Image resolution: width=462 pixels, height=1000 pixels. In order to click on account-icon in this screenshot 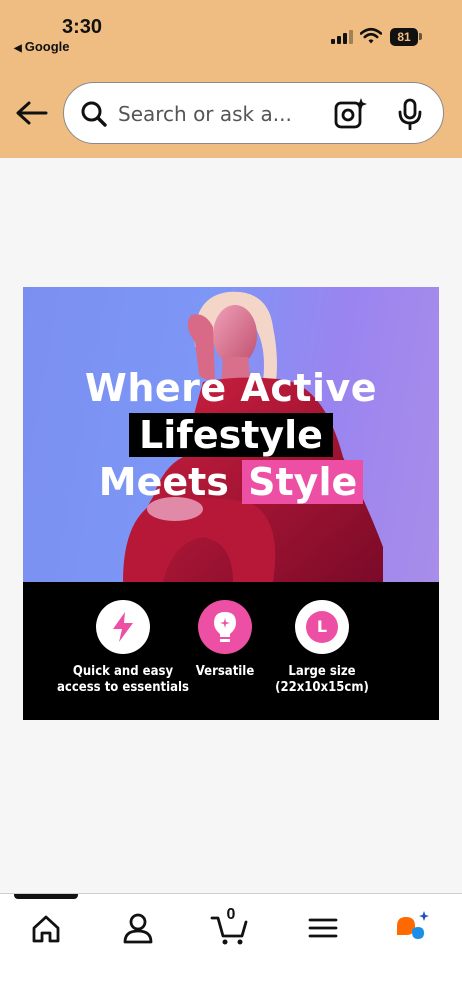, I will do `click(138, 928)`.